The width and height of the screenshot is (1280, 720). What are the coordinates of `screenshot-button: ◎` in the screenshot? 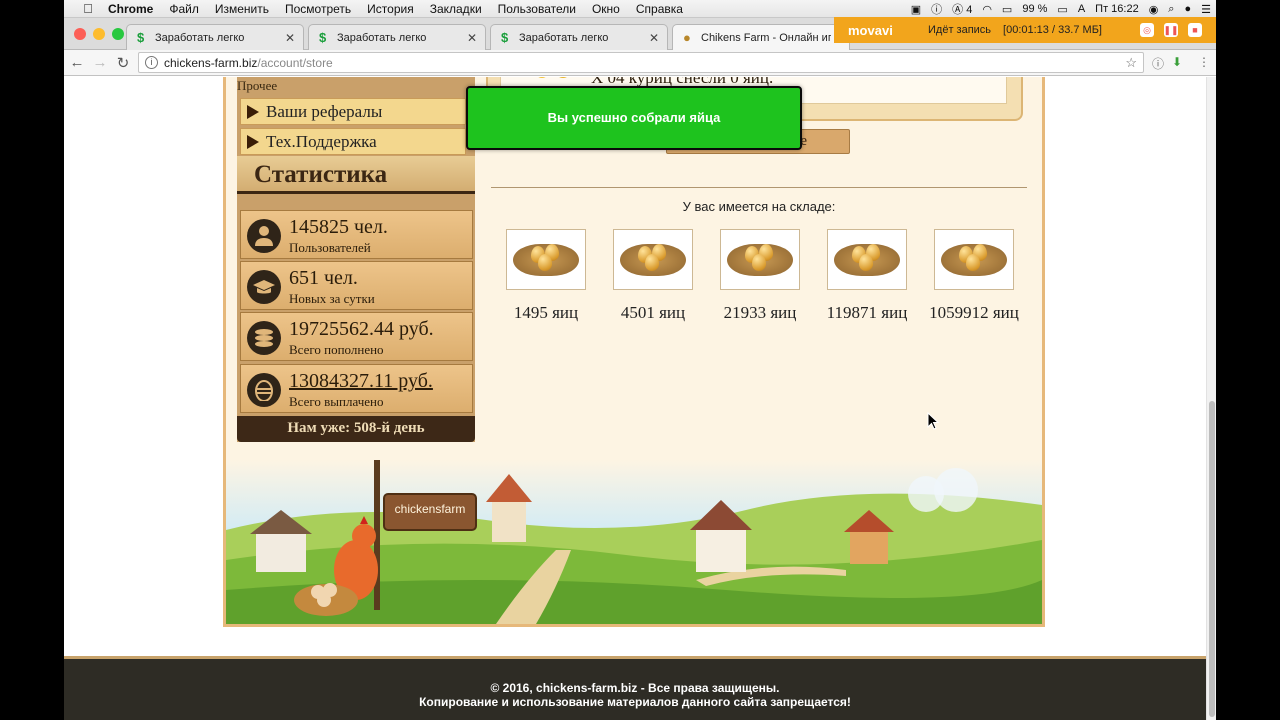 It's located at (1147, 30).